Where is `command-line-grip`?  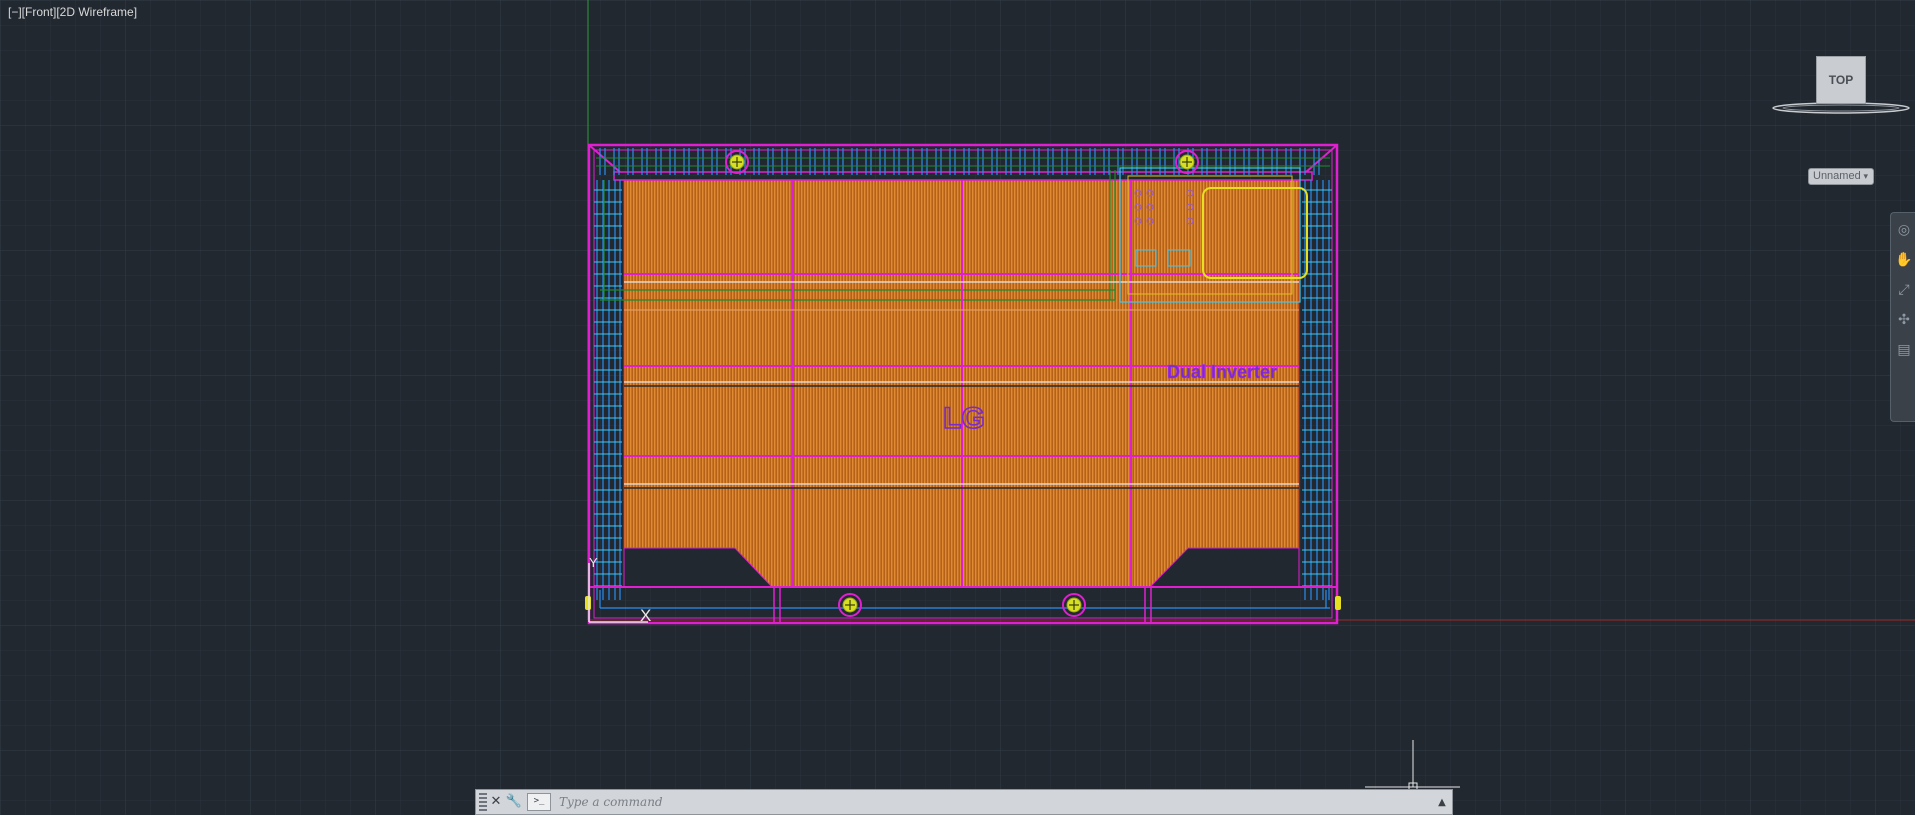 command-line-grip is located at coordinates (483, 802).